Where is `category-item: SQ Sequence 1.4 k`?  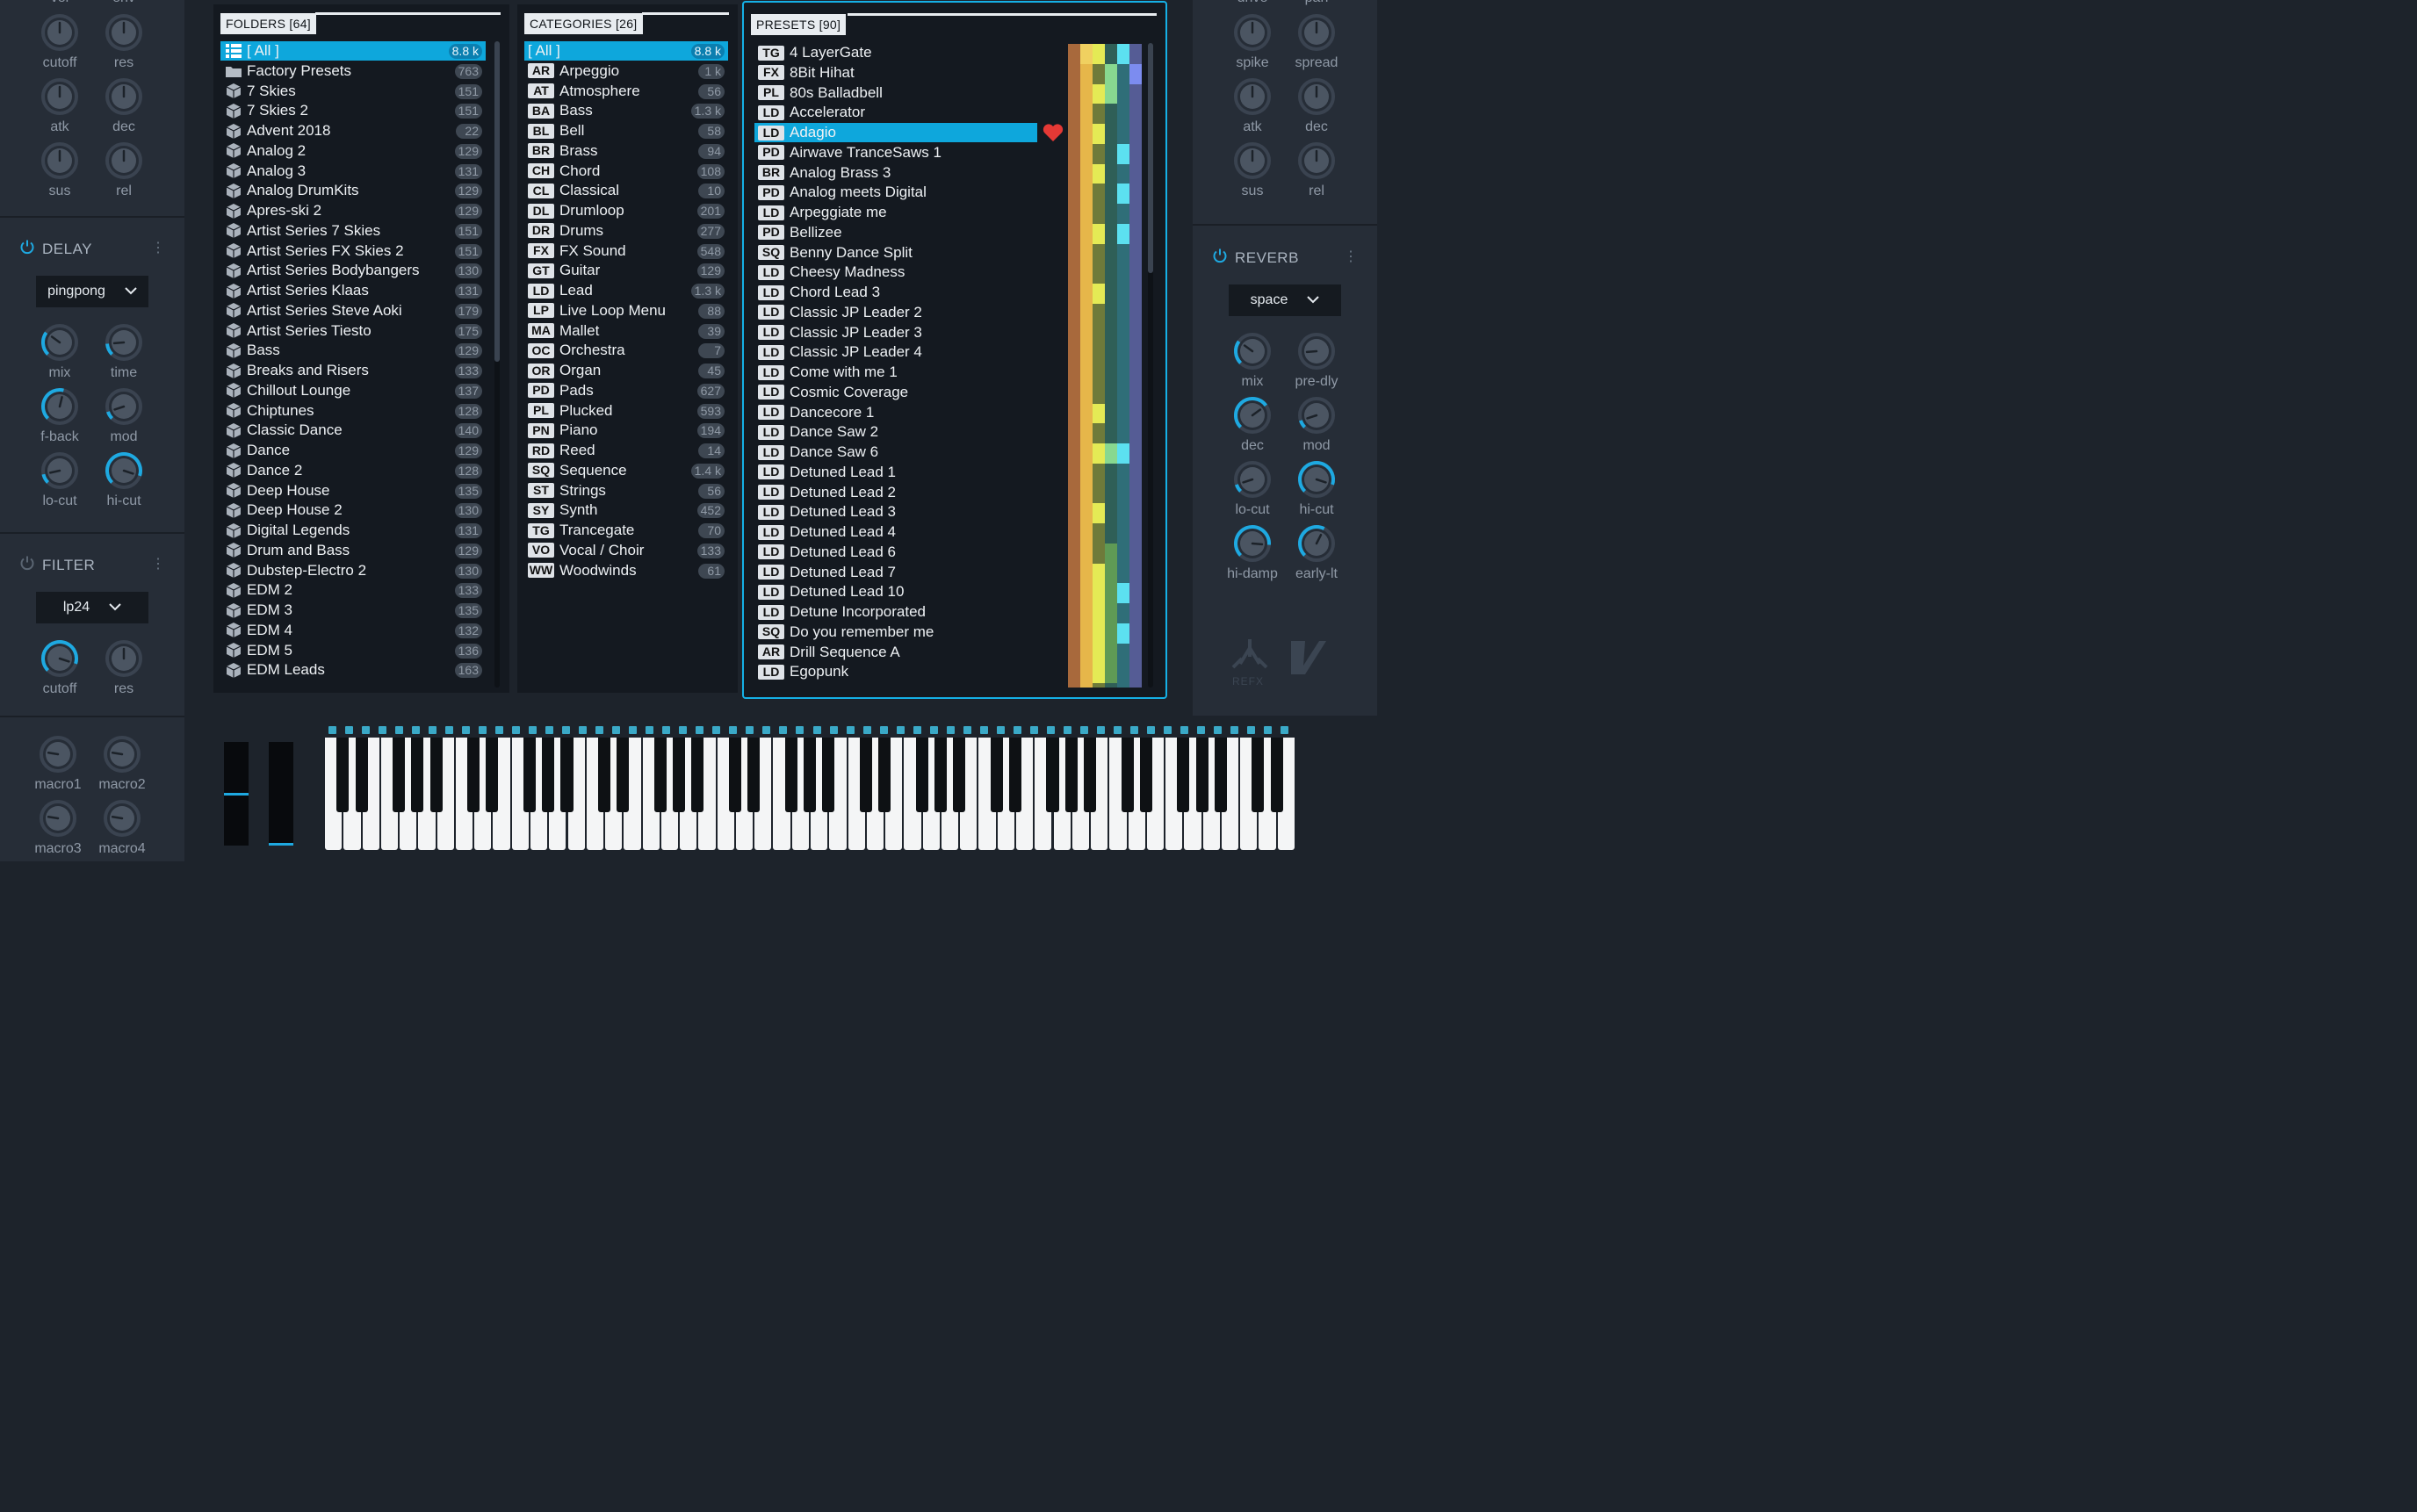 category-item: SQ Sequence 1.4 k is located at coordinates (626, 470).